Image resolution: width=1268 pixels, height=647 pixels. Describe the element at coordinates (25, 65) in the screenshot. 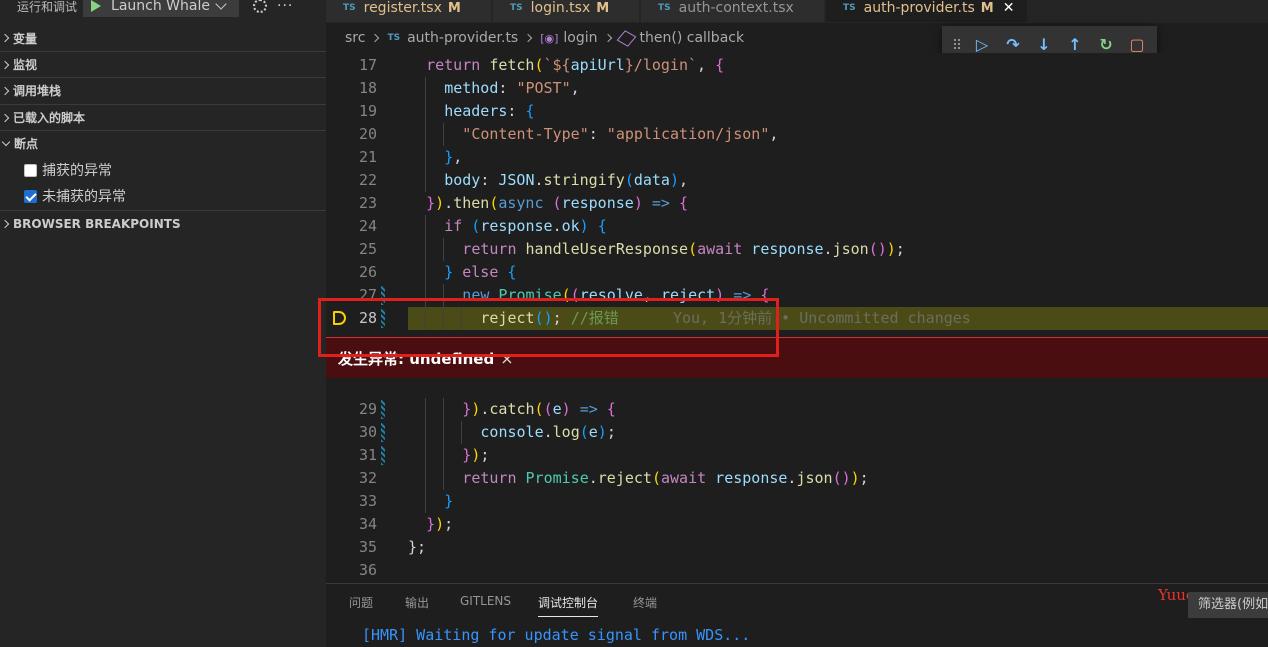

I see `section-label: 监视` at that location.